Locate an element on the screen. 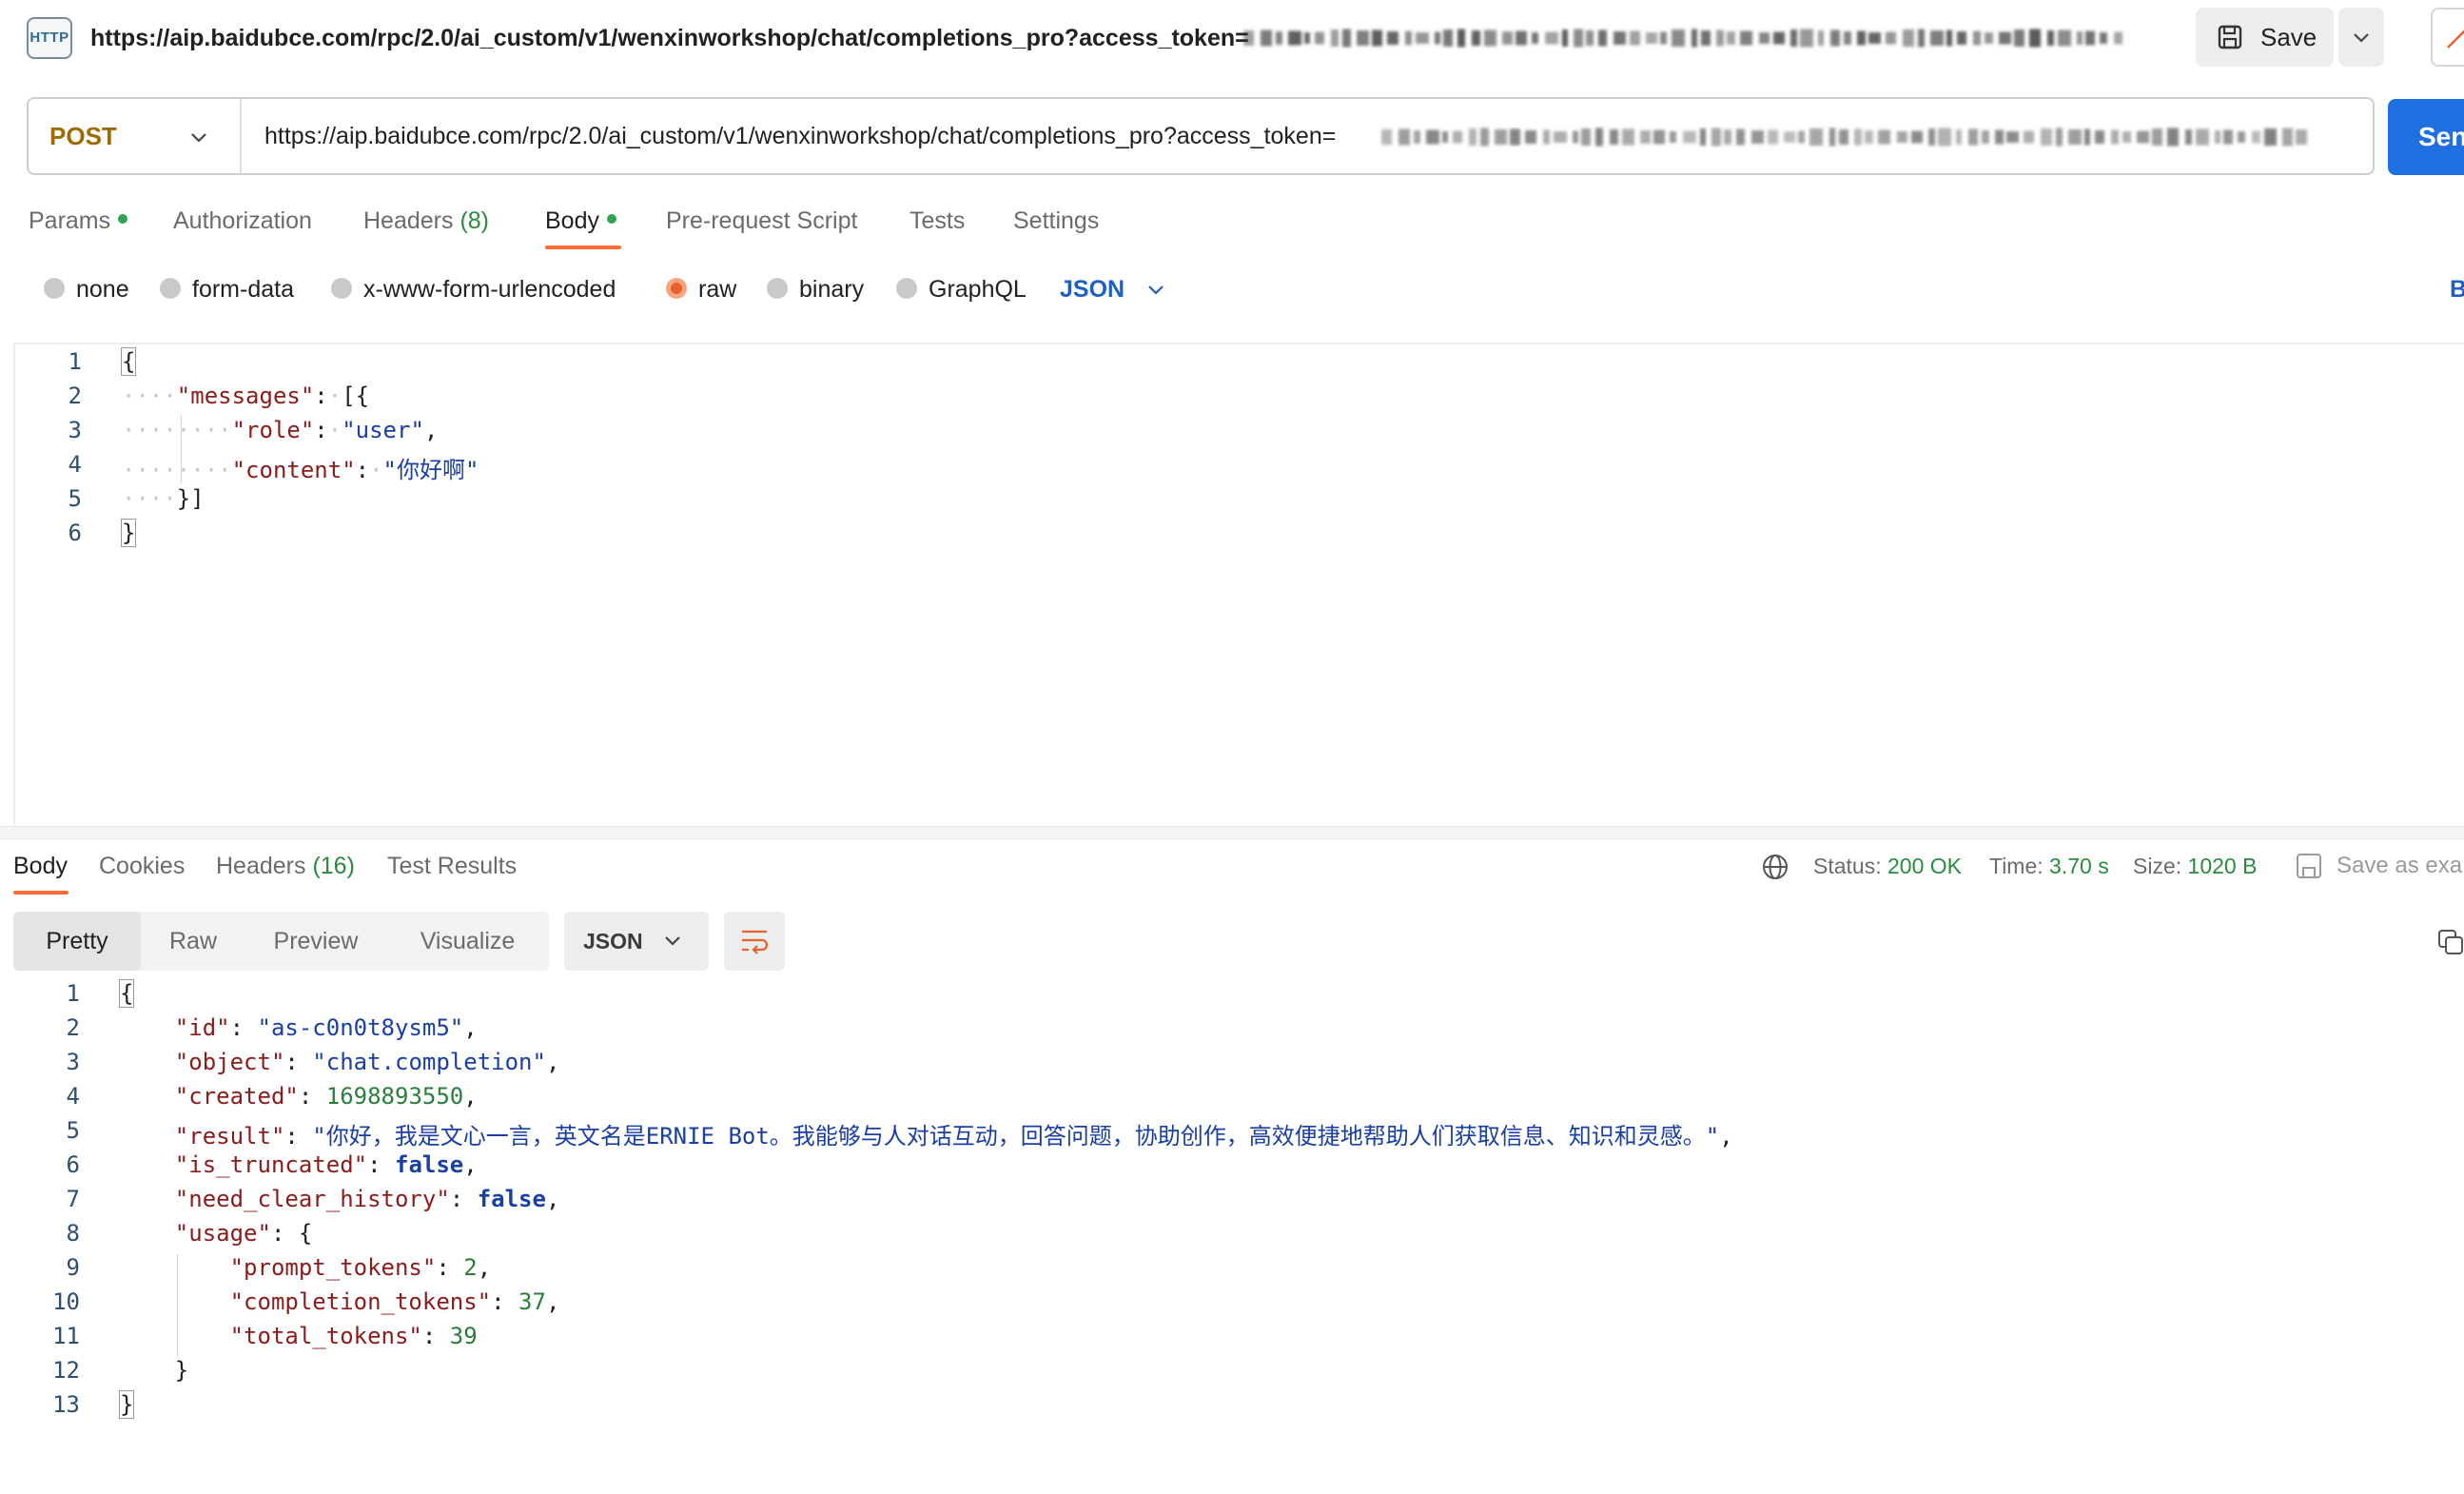 The image size is (2464, 1494). json-string: "你好啊" is located at coordinates (430, 470).